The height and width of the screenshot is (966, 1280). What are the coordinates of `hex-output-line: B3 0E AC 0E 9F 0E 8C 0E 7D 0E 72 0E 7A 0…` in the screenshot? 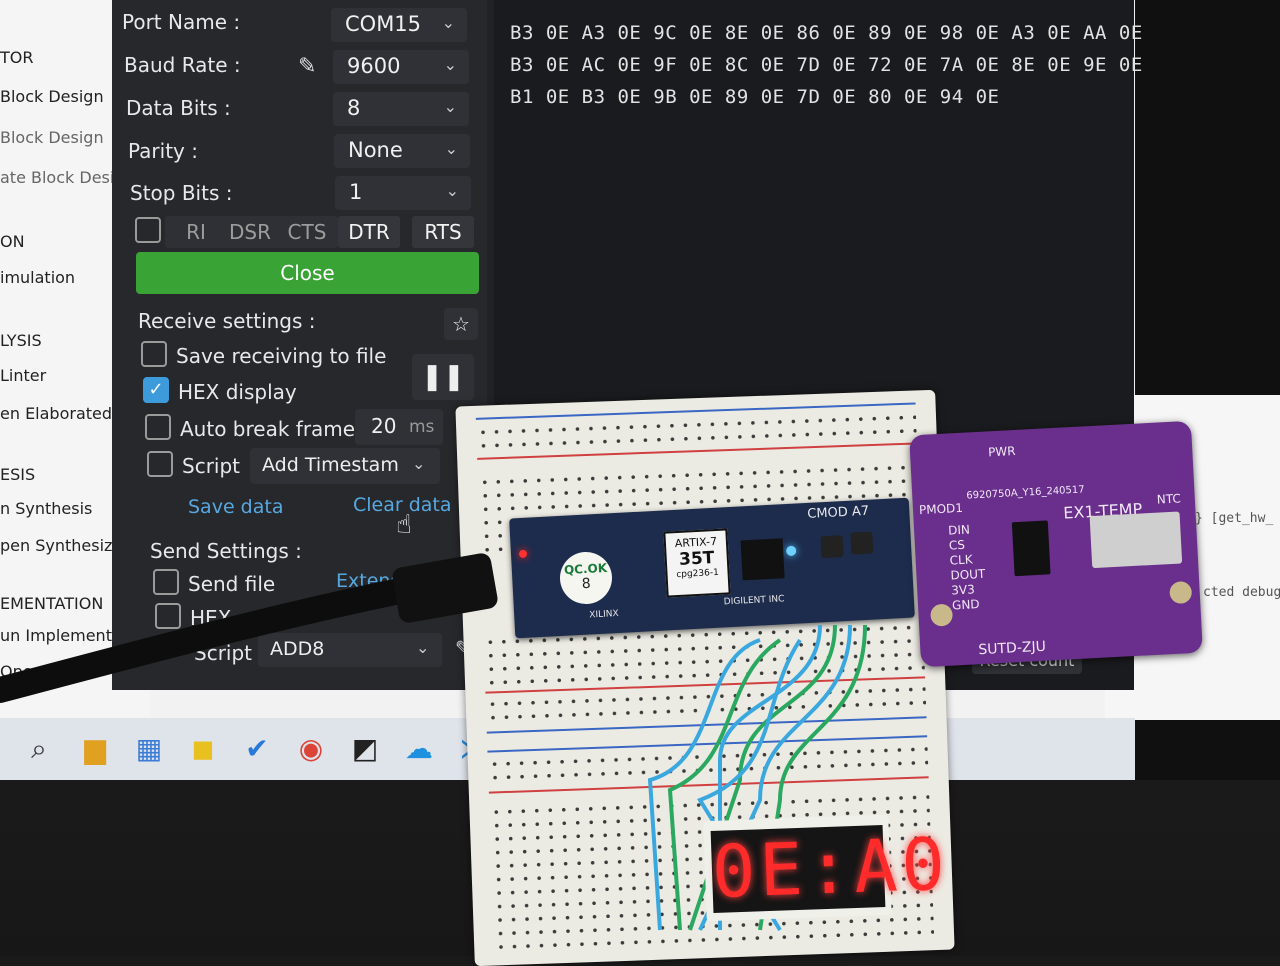 It's located at (826, 65).